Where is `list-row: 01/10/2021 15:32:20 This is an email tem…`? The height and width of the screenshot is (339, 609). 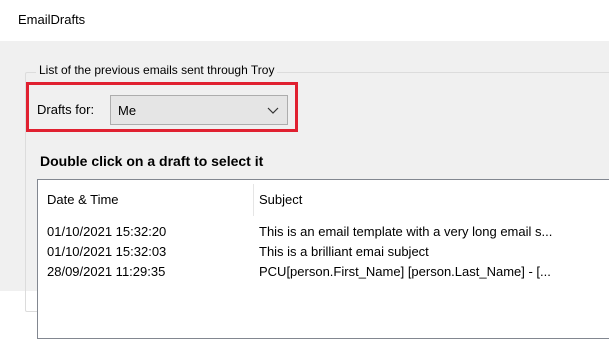 list-row: 01/10/2021 15:32:20 This is an email tem… is located at coordinates (323, 234).